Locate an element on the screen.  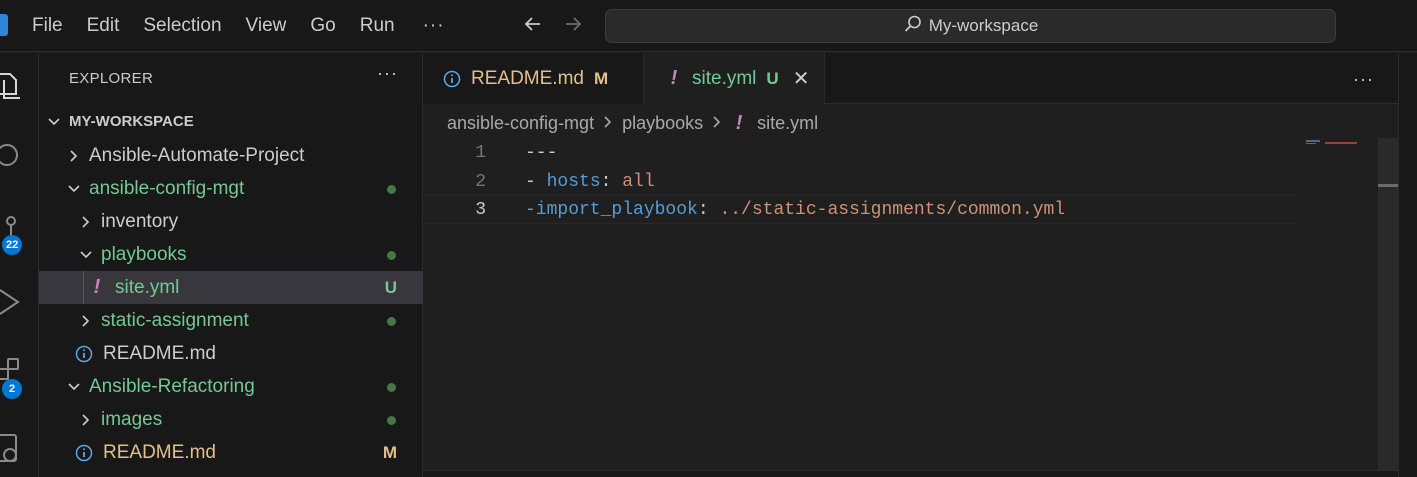
command-center-search: My-workspace is located at coordinates (970, 26).